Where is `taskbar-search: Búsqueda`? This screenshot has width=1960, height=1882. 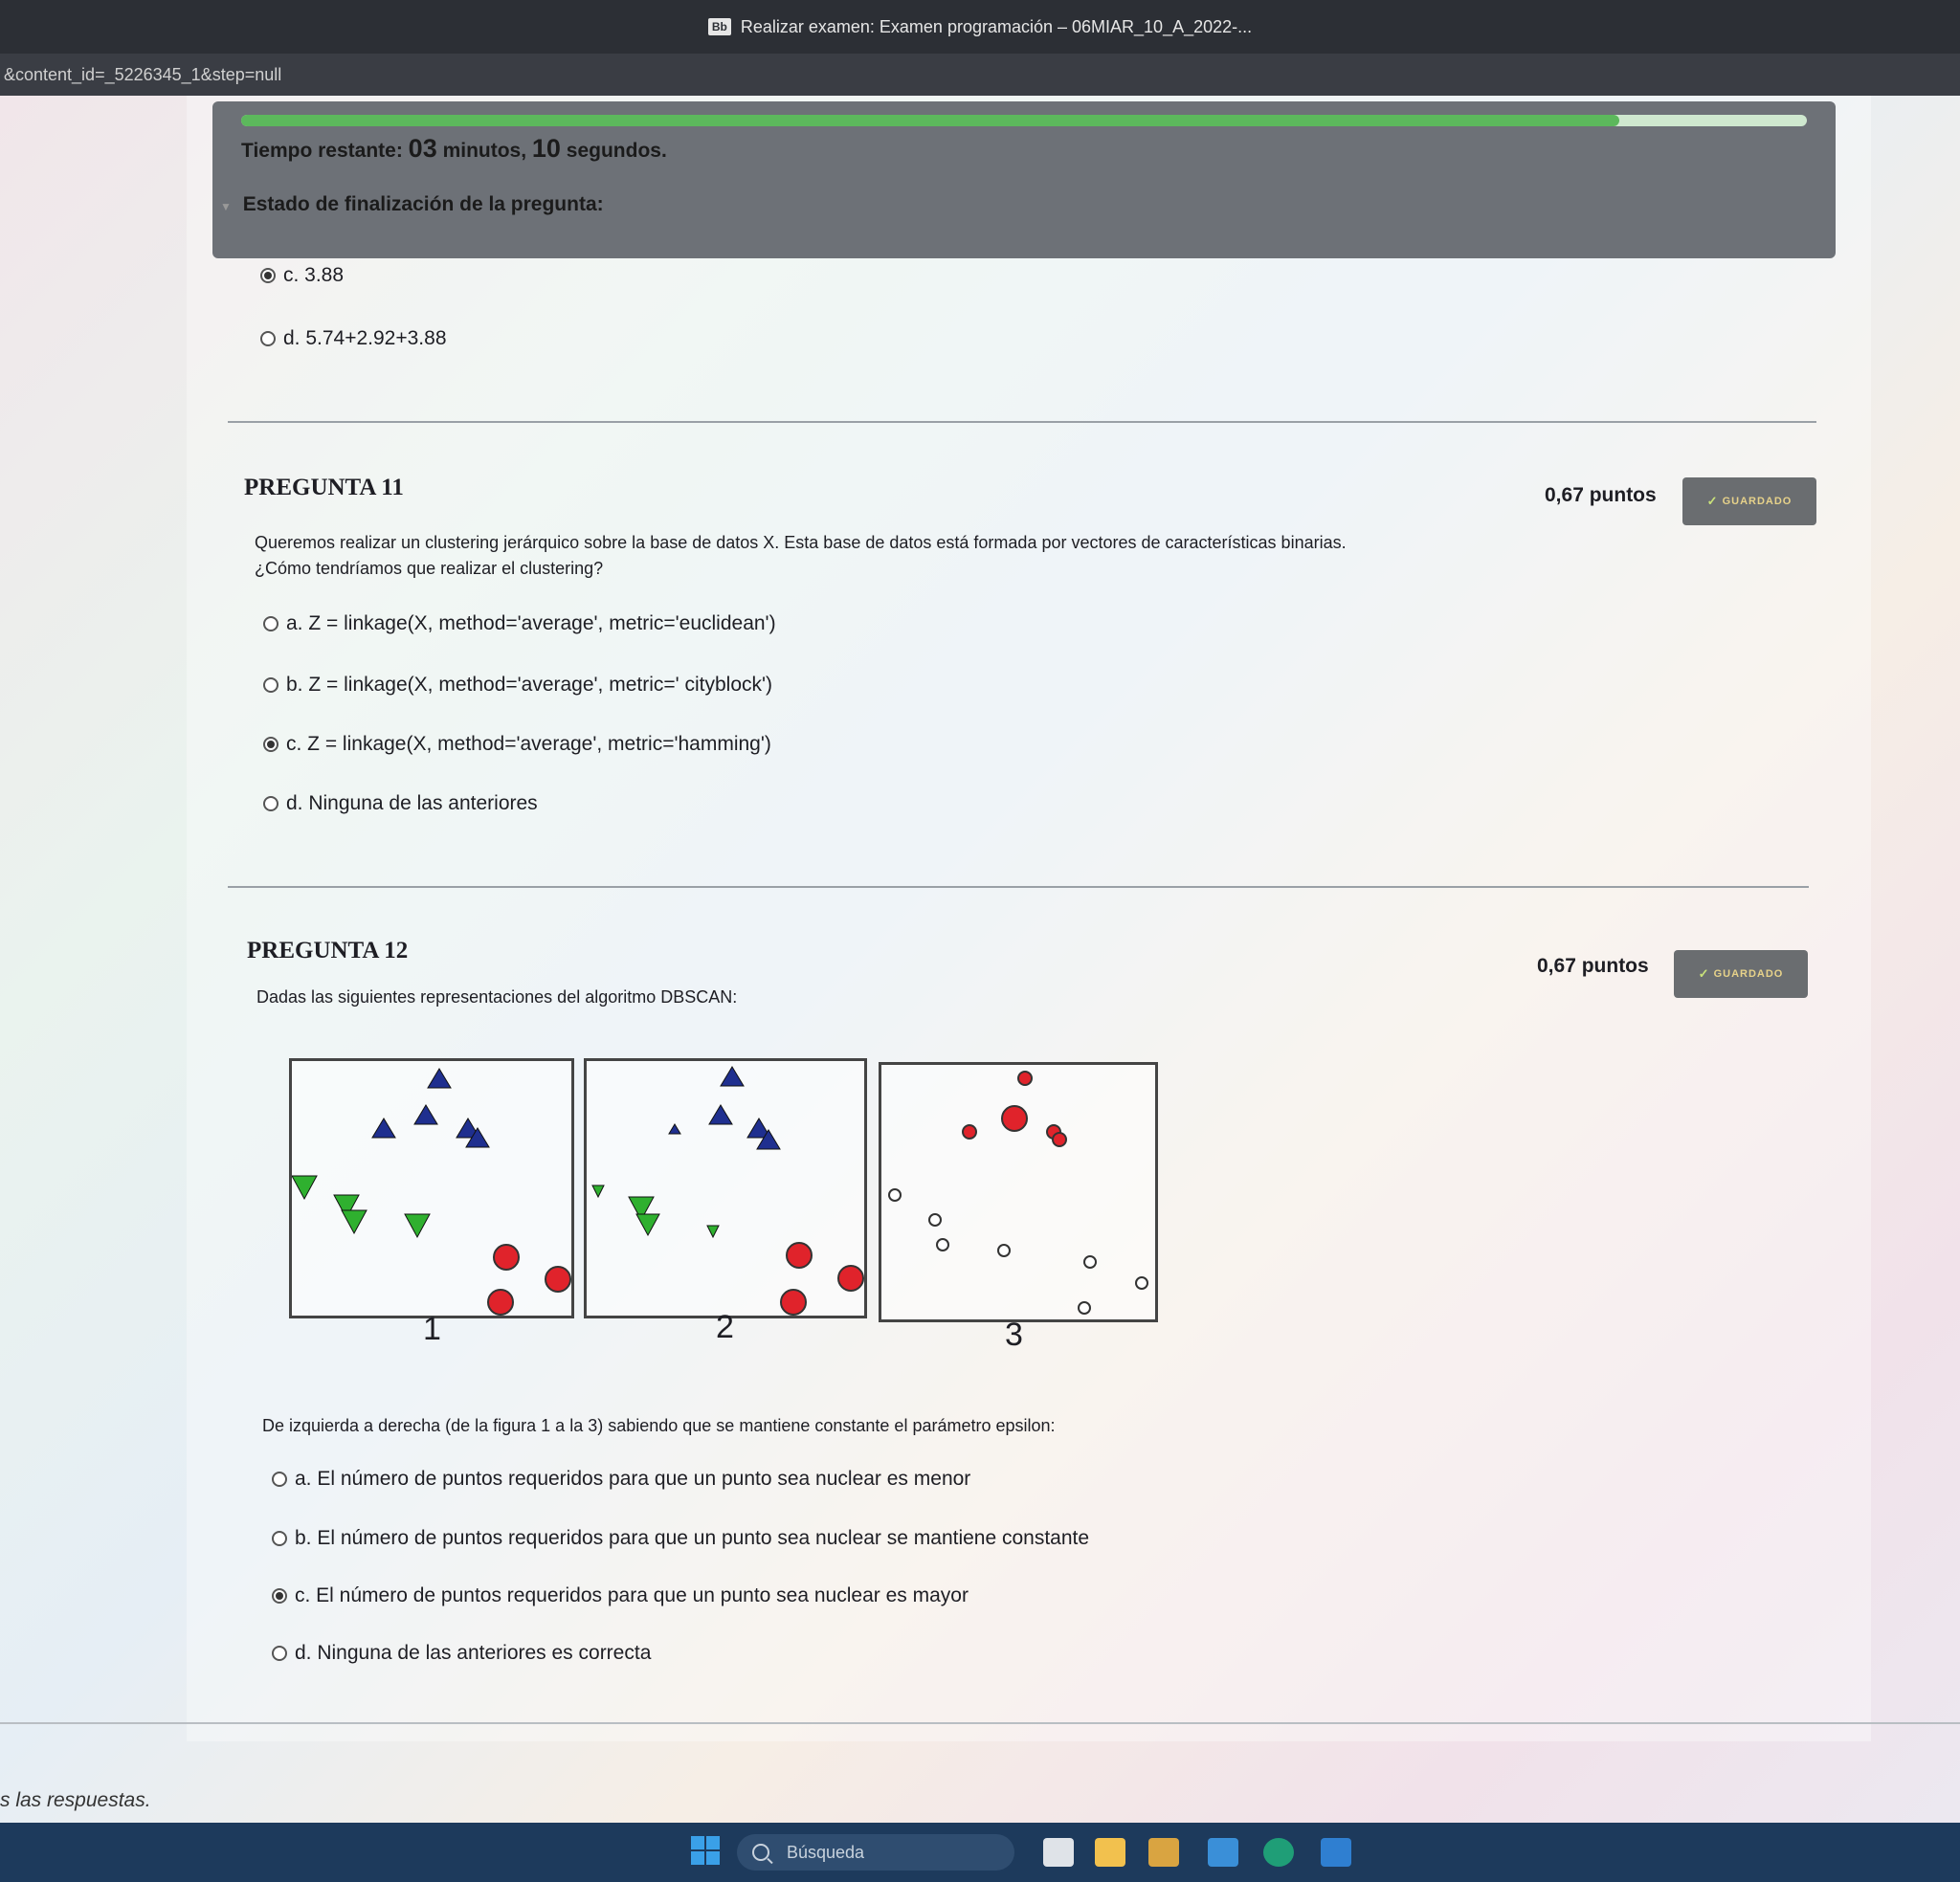 taskbar-search: Búsqueda is located at coordinates (876, 1852).